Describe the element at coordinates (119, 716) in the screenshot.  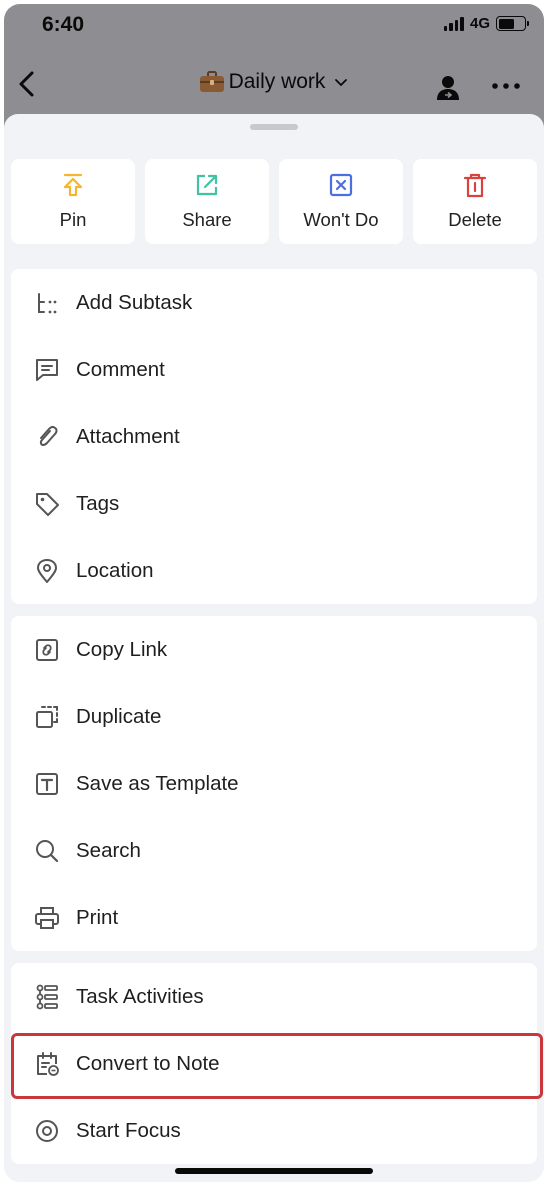
I see `duplicate-label: Duplicate` at that location.